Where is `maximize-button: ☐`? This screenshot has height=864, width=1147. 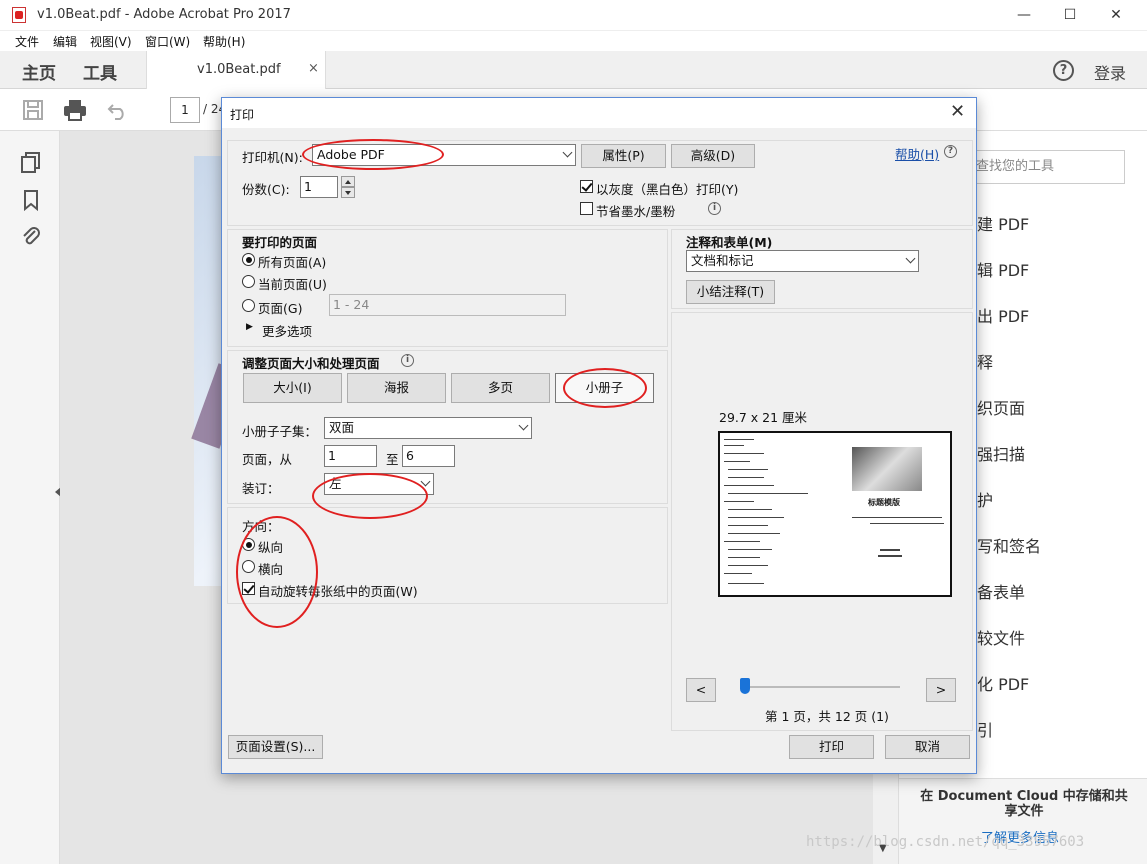
maximize-button: ☐ is located at coordinates (1070, 15).